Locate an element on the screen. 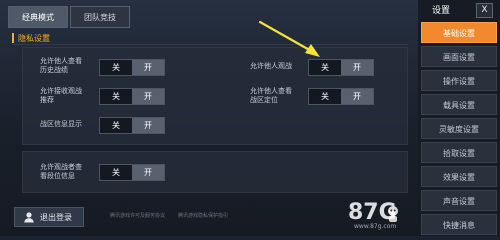 Image resolution: width=500 pixels, height=240 pixels. option-label-line: 看段位信息 is located at coordinates (57, 176).